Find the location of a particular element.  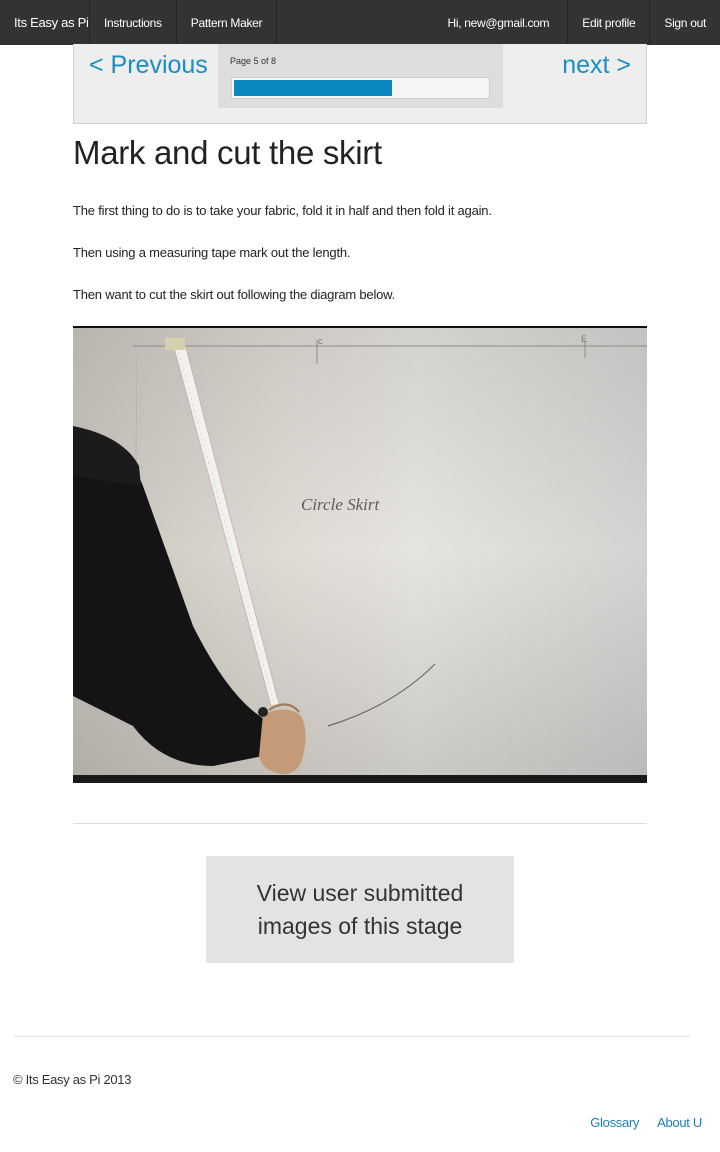

view-submitted-images-button: View user submitted images of this stage is located at coordinates (360, 909).